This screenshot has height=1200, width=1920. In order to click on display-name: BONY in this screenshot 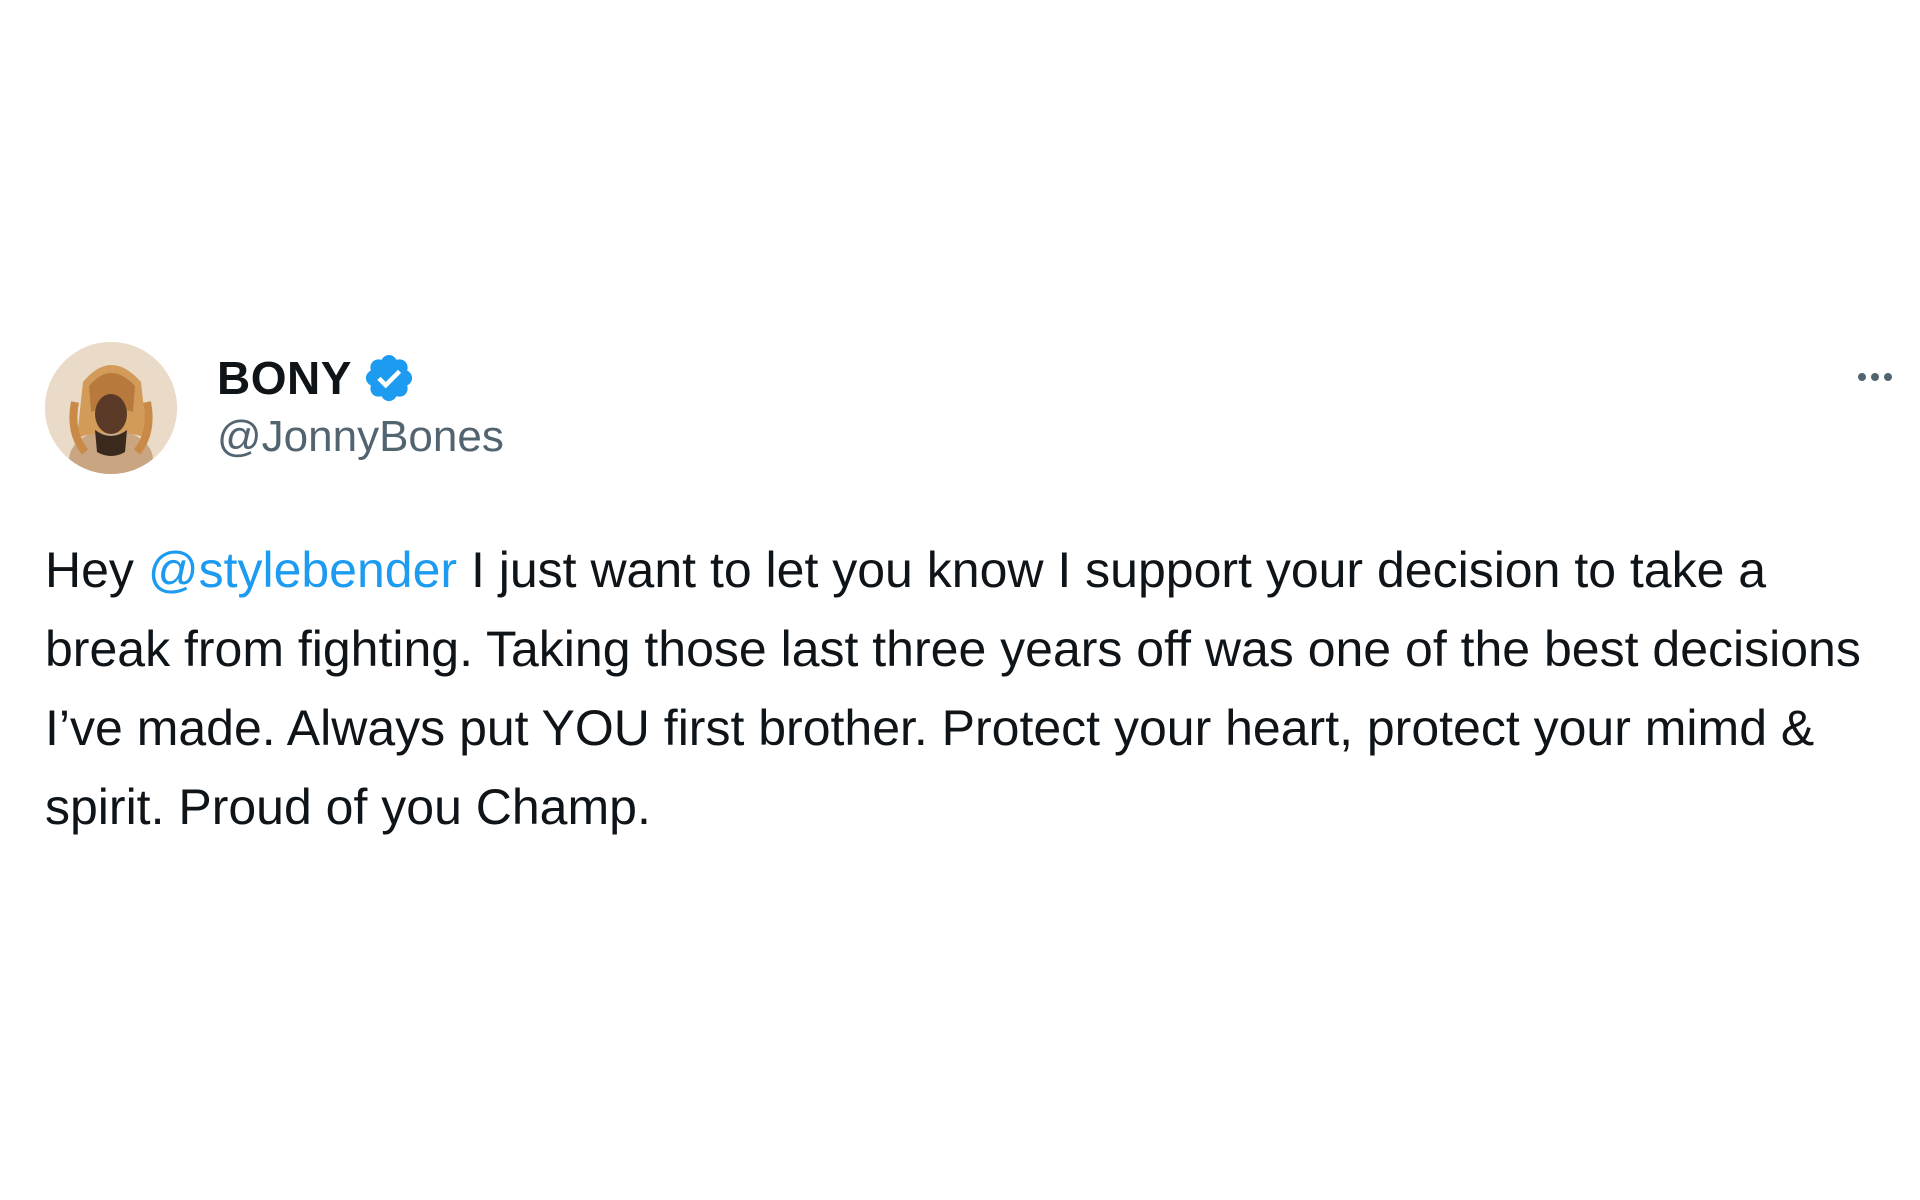, I will do `click(284, 378)`.